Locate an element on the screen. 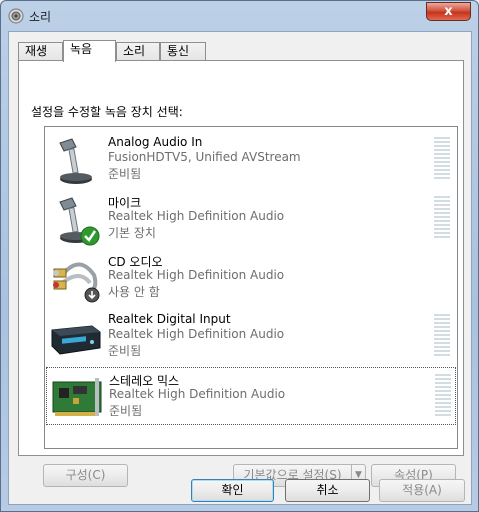 Image resolution: width=479 pixels, height=512 pixels. ok-button: 확인 is located at coordinates (232, 490).